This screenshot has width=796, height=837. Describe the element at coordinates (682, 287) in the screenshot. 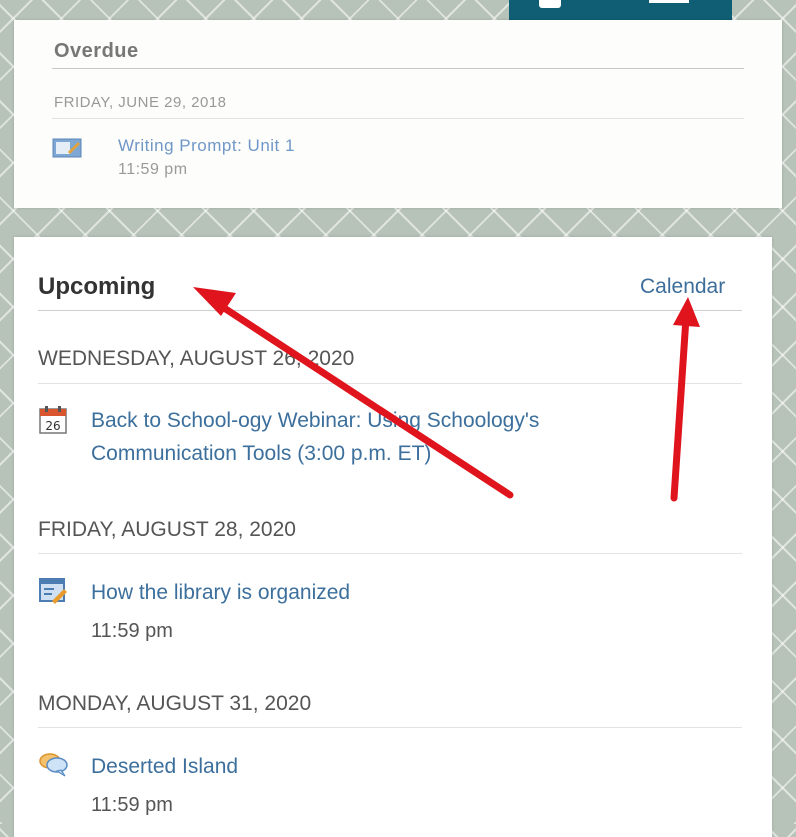

I see `calendar-link: Calendar` at that location.